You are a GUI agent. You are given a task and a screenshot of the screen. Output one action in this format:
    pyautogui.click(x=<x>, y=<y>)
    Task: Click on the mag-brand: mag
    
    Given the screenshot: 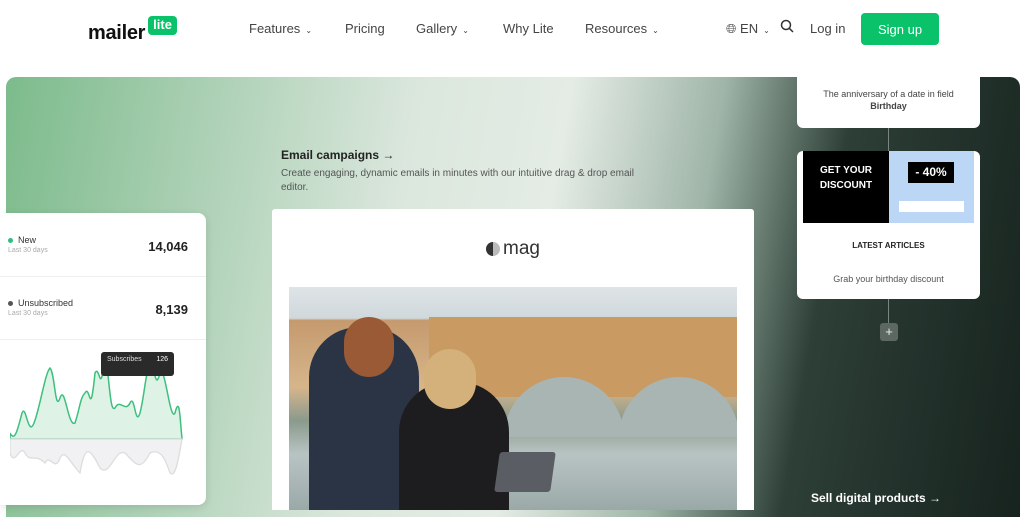 What is the action you would take?
    pyautogui.click(x=521, y=248)
    